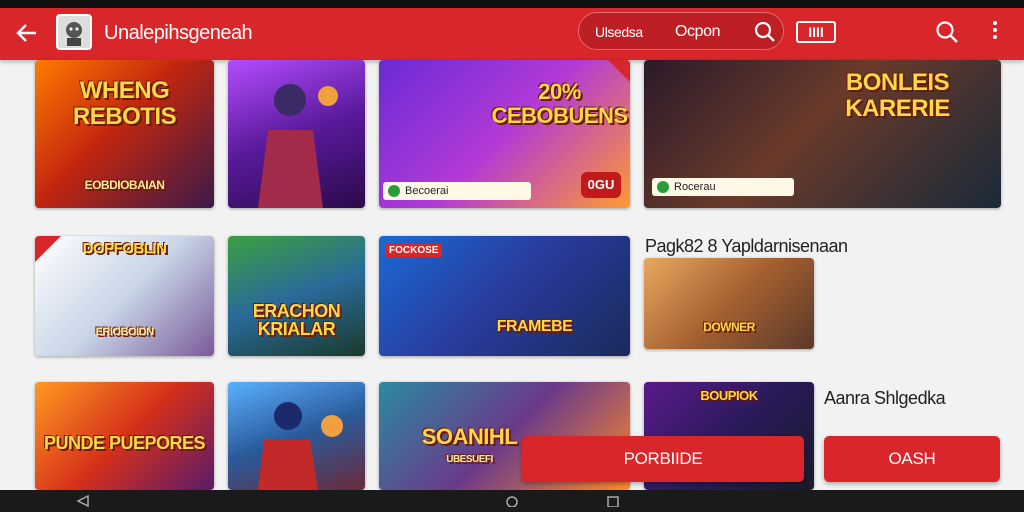  Describe the element at coordinates (723, 187) in the screenshot. I see `card-chip: Rocerau` at that location.